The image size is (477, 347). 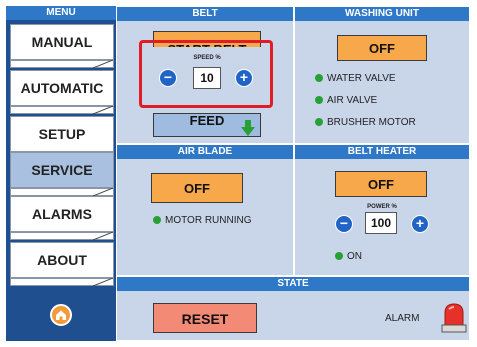 I want to click on motor-running-status: MOTOR RUNNING, so click(x=202, y=221).